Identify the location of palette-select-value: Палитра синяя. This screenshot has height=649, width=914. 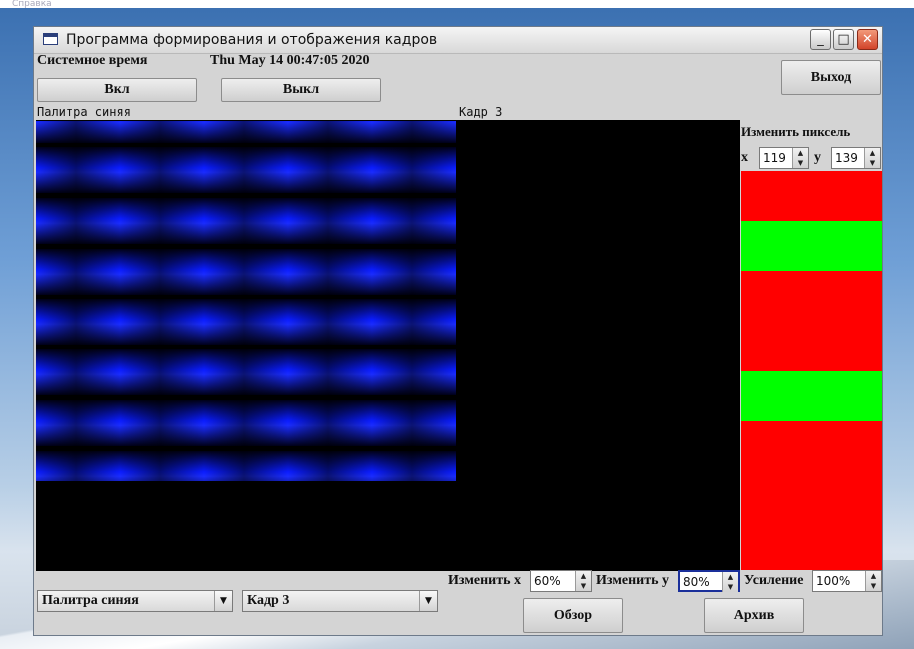
(90, 600).